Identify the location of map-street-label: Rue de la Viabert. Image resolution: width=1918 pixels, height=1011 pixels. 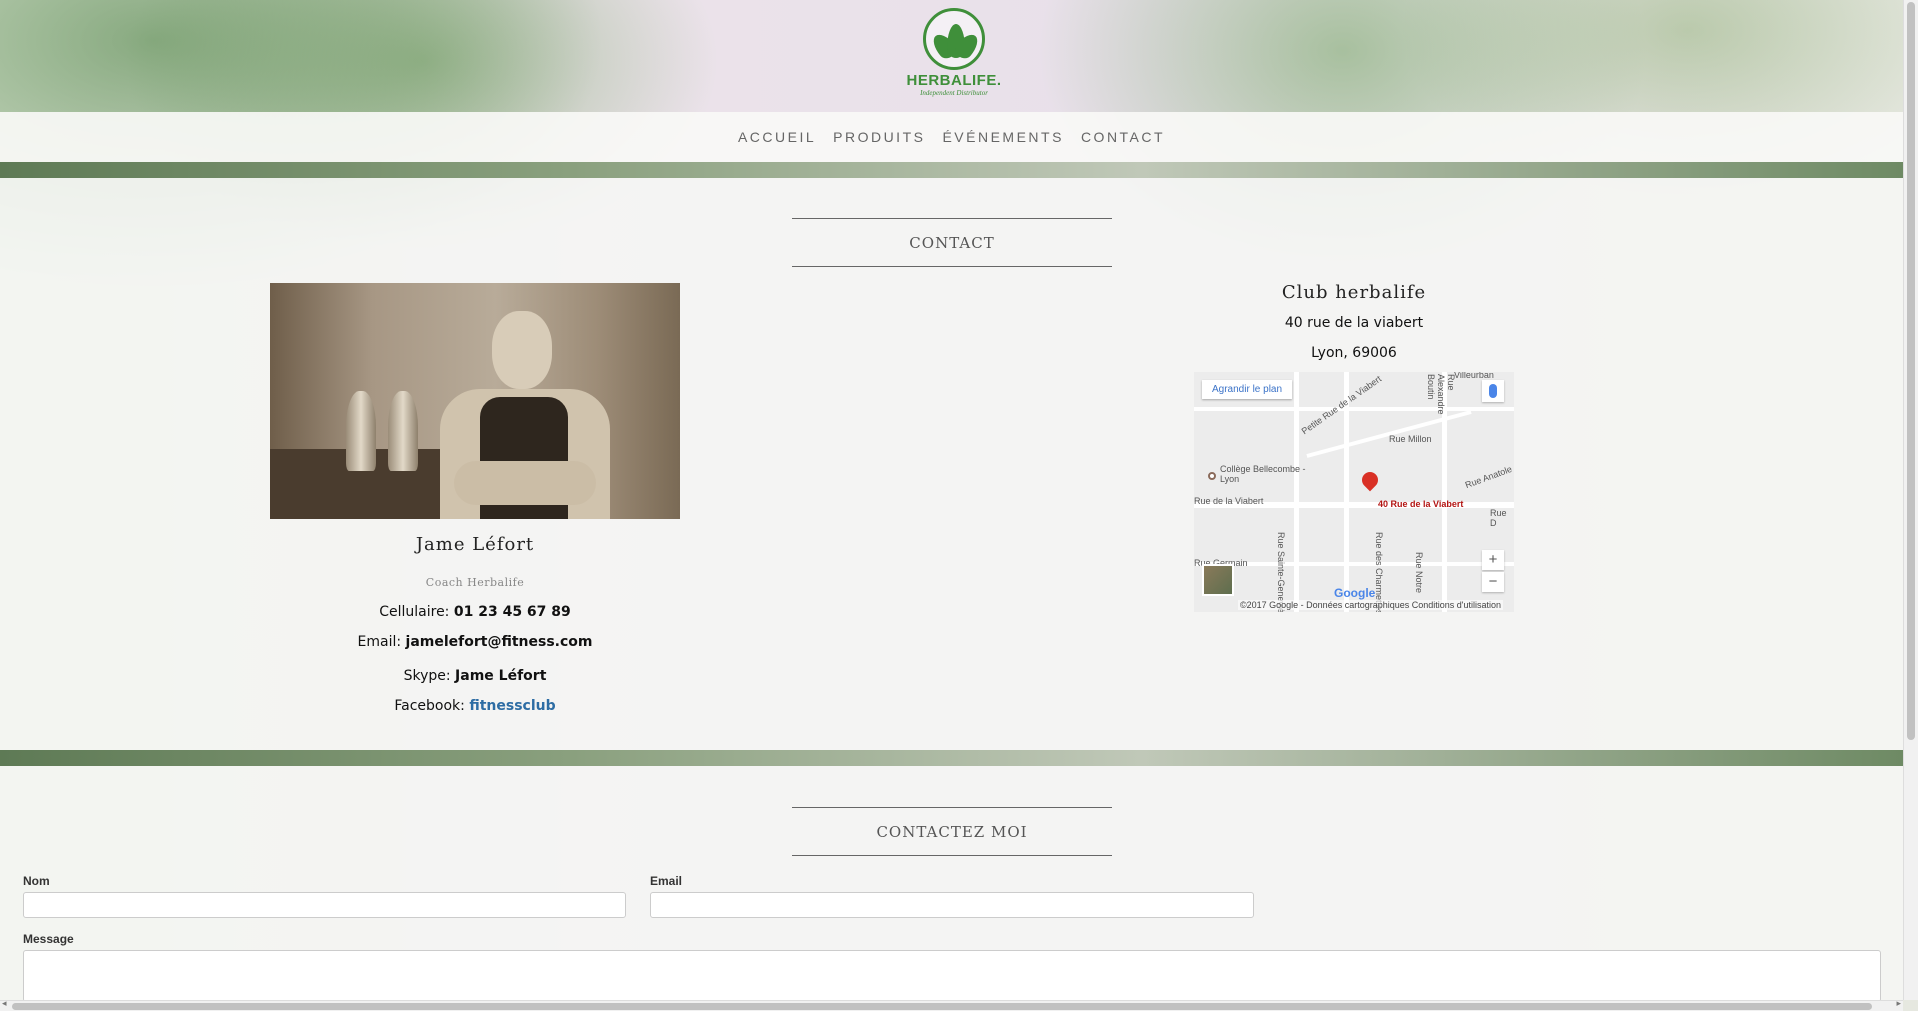
(1229, 501).